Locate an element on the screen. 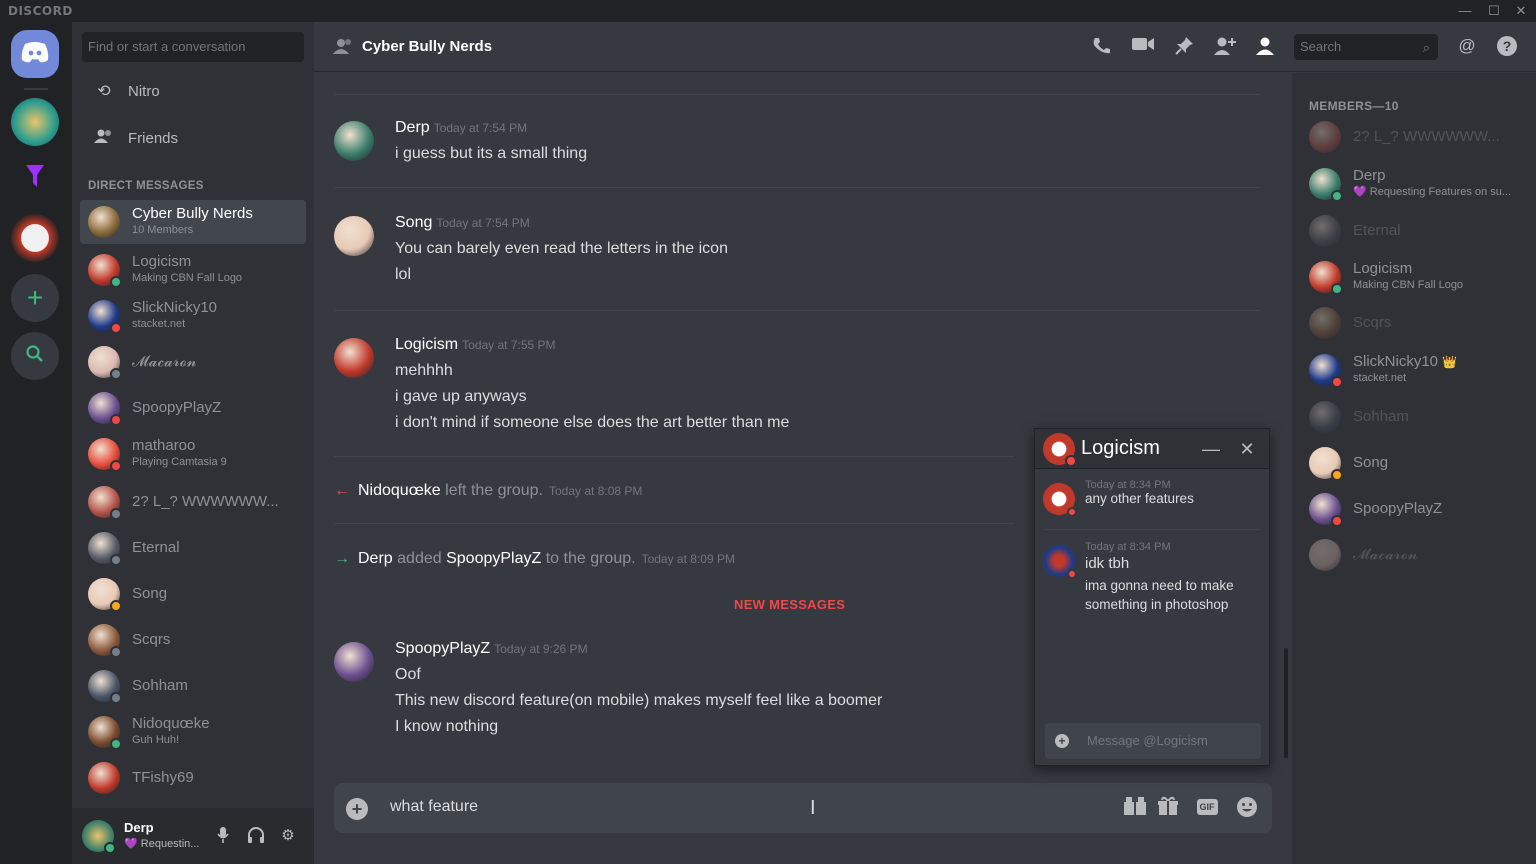 Image resolution: width=1536 pixels, height=864 pixels. chat-scrollbar is located at coordinates (1286, 703).